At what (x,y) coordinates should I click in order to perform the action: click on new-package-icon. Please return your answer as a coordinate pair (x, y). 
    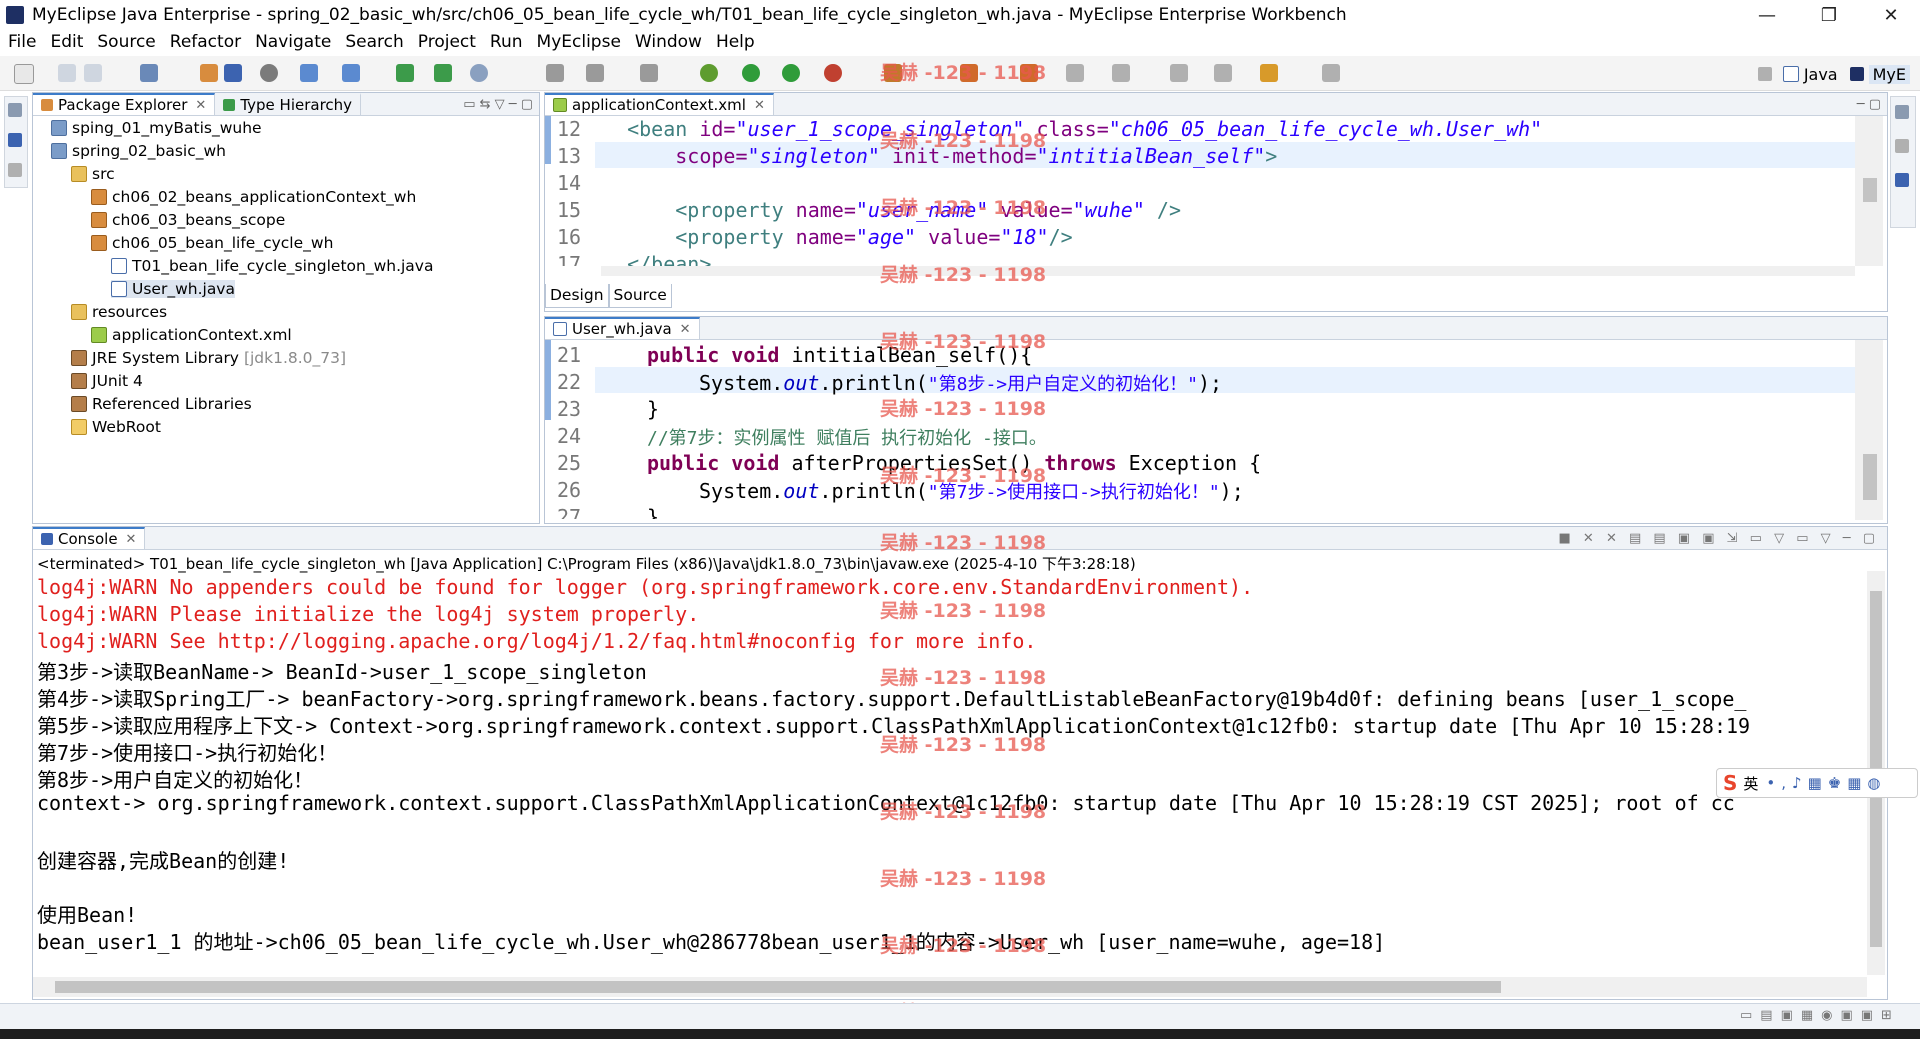
    Looking at the image, I should click on (209, 73).